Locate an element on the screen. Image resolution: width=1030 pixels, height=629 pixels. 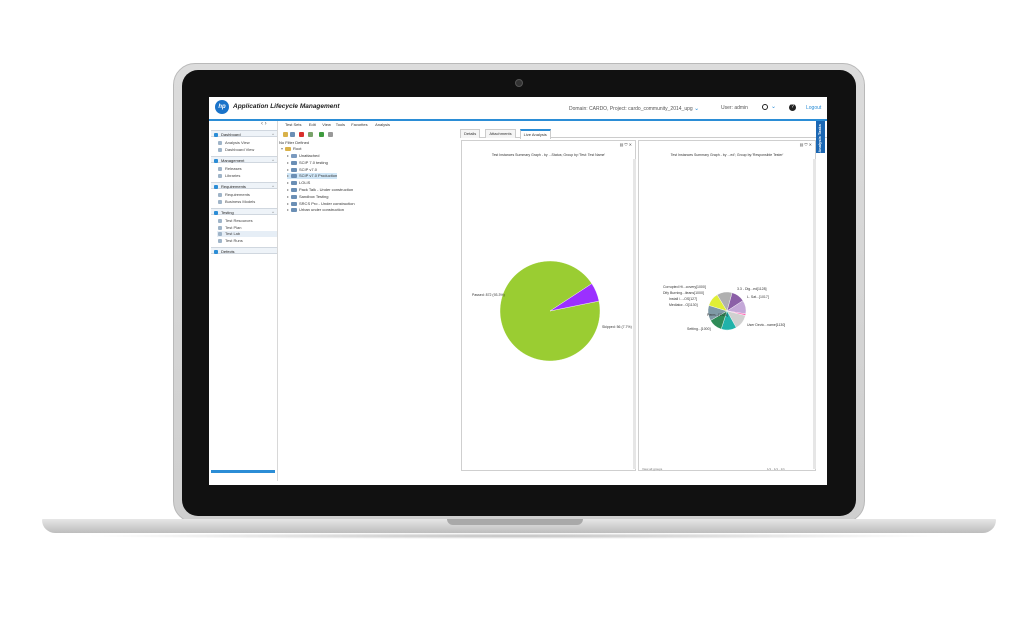
dashboard-icon is located at coordinates (216, 135).